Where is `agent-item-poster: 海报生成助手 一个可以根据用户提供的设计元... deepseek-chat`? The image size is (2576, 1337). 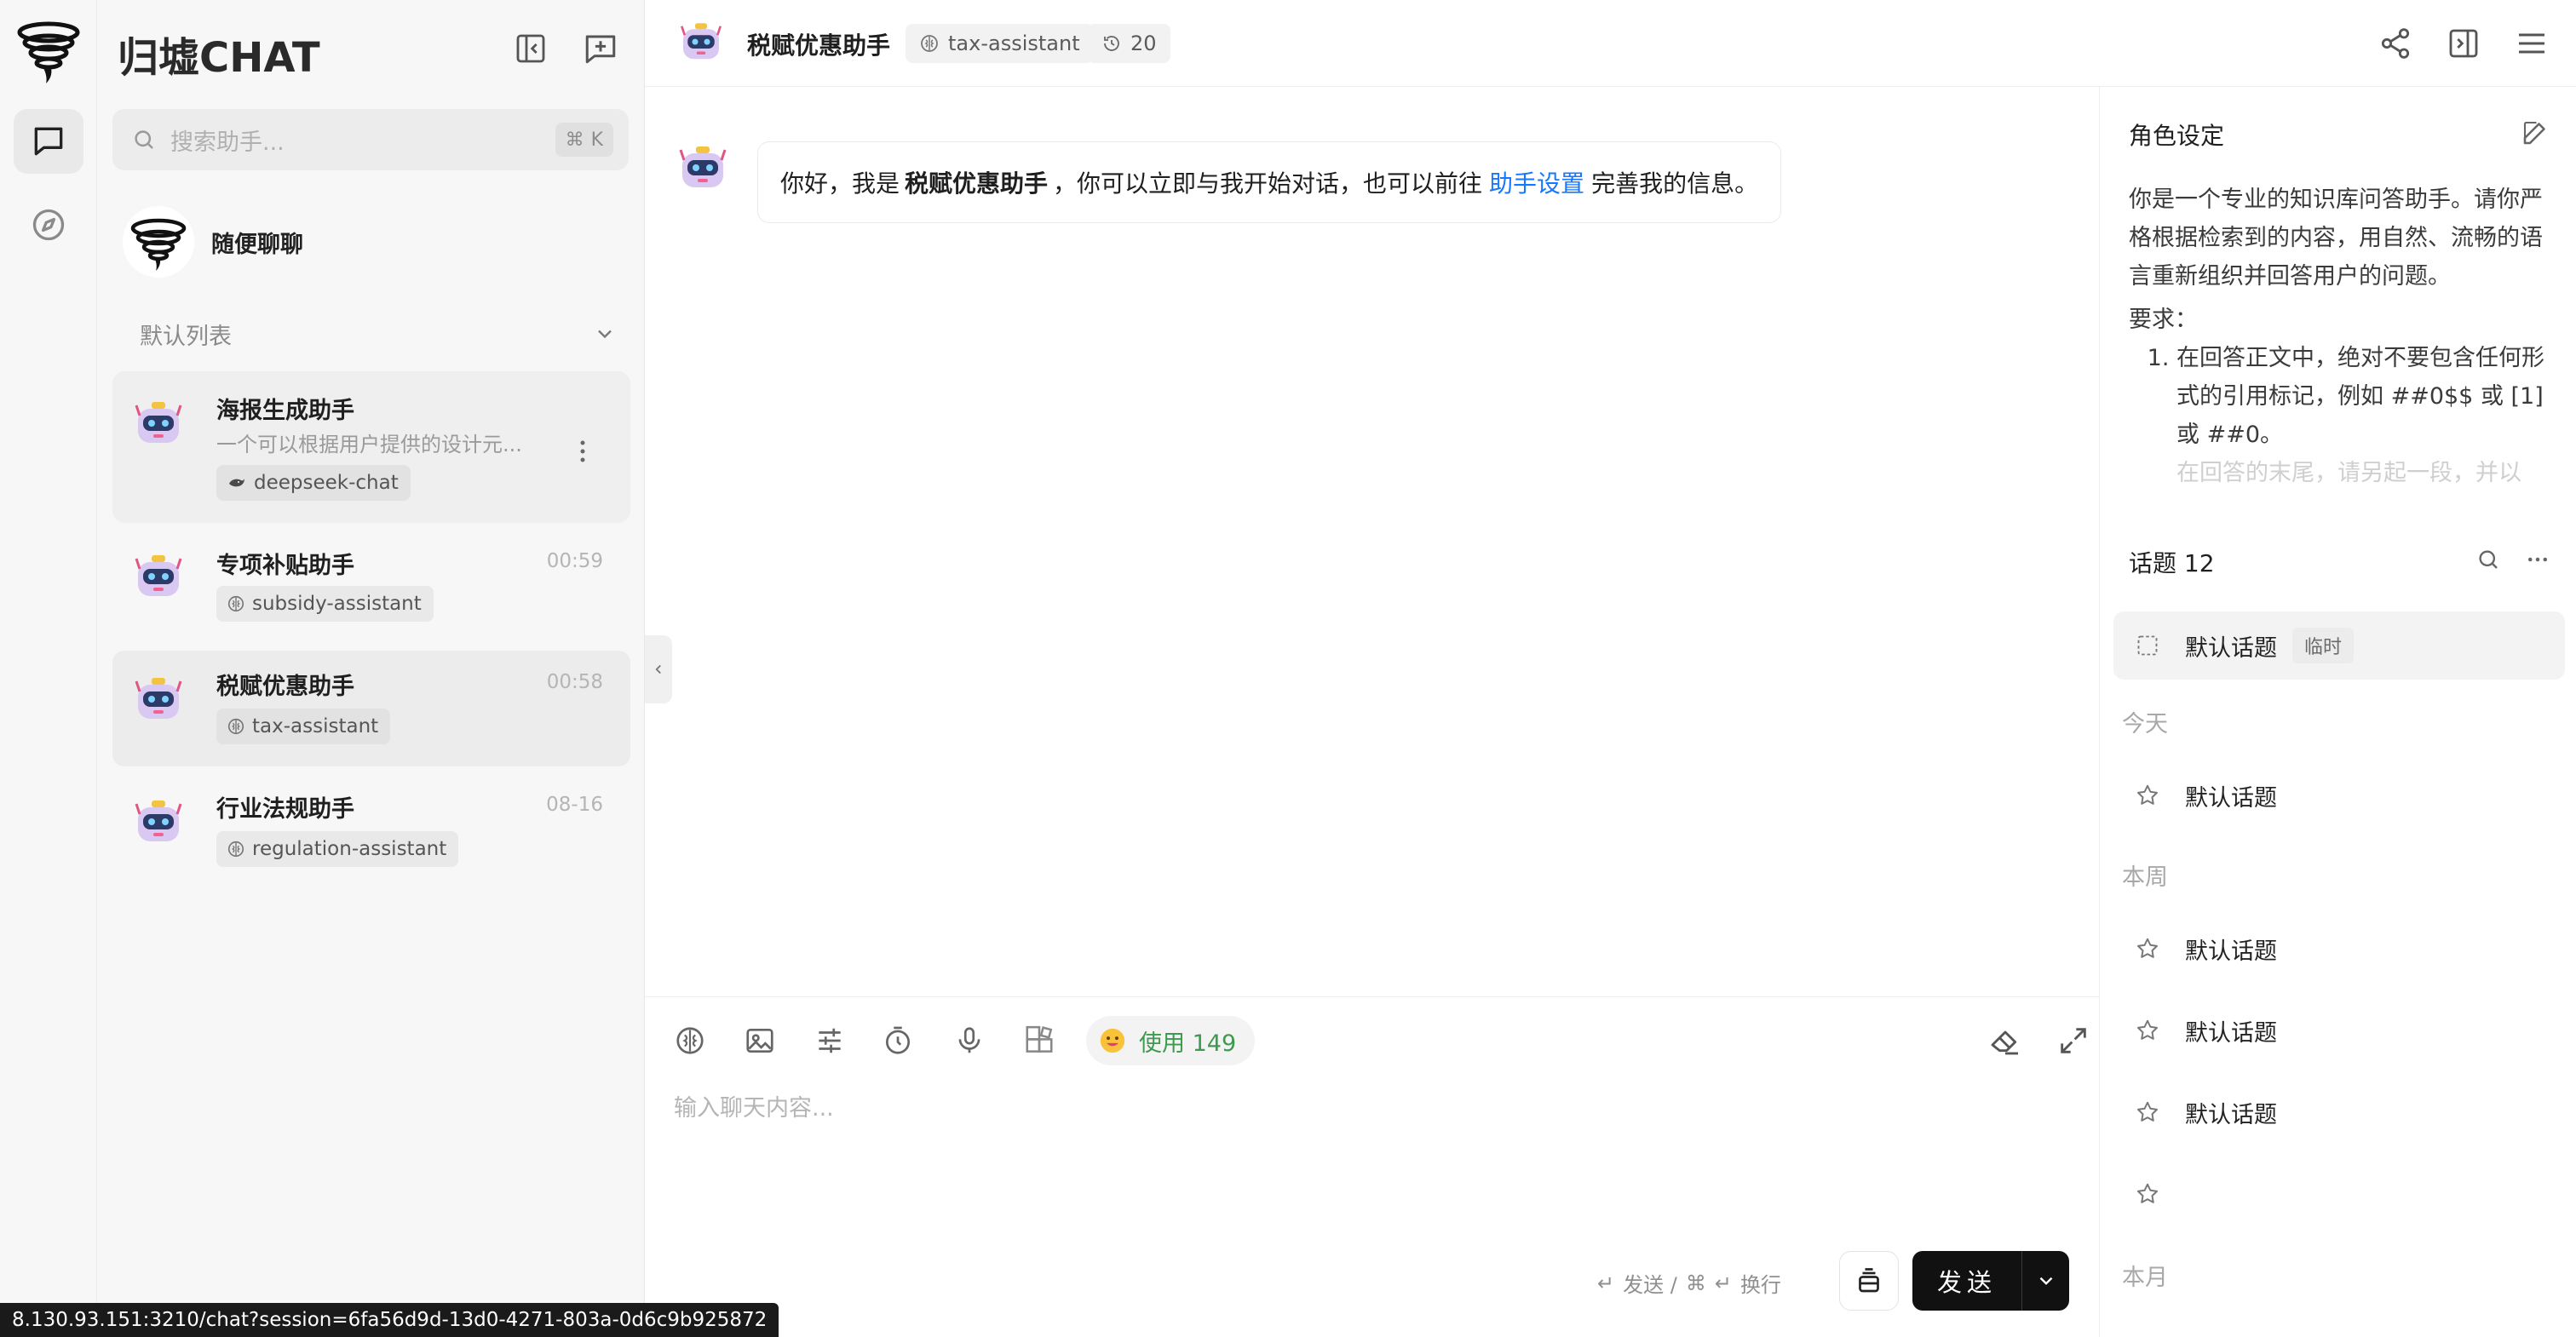
agent-item-poster: 海报生成助手 一个可以根据用户提供的设计元... deepseek-chat is located at coordinates (371, 447).